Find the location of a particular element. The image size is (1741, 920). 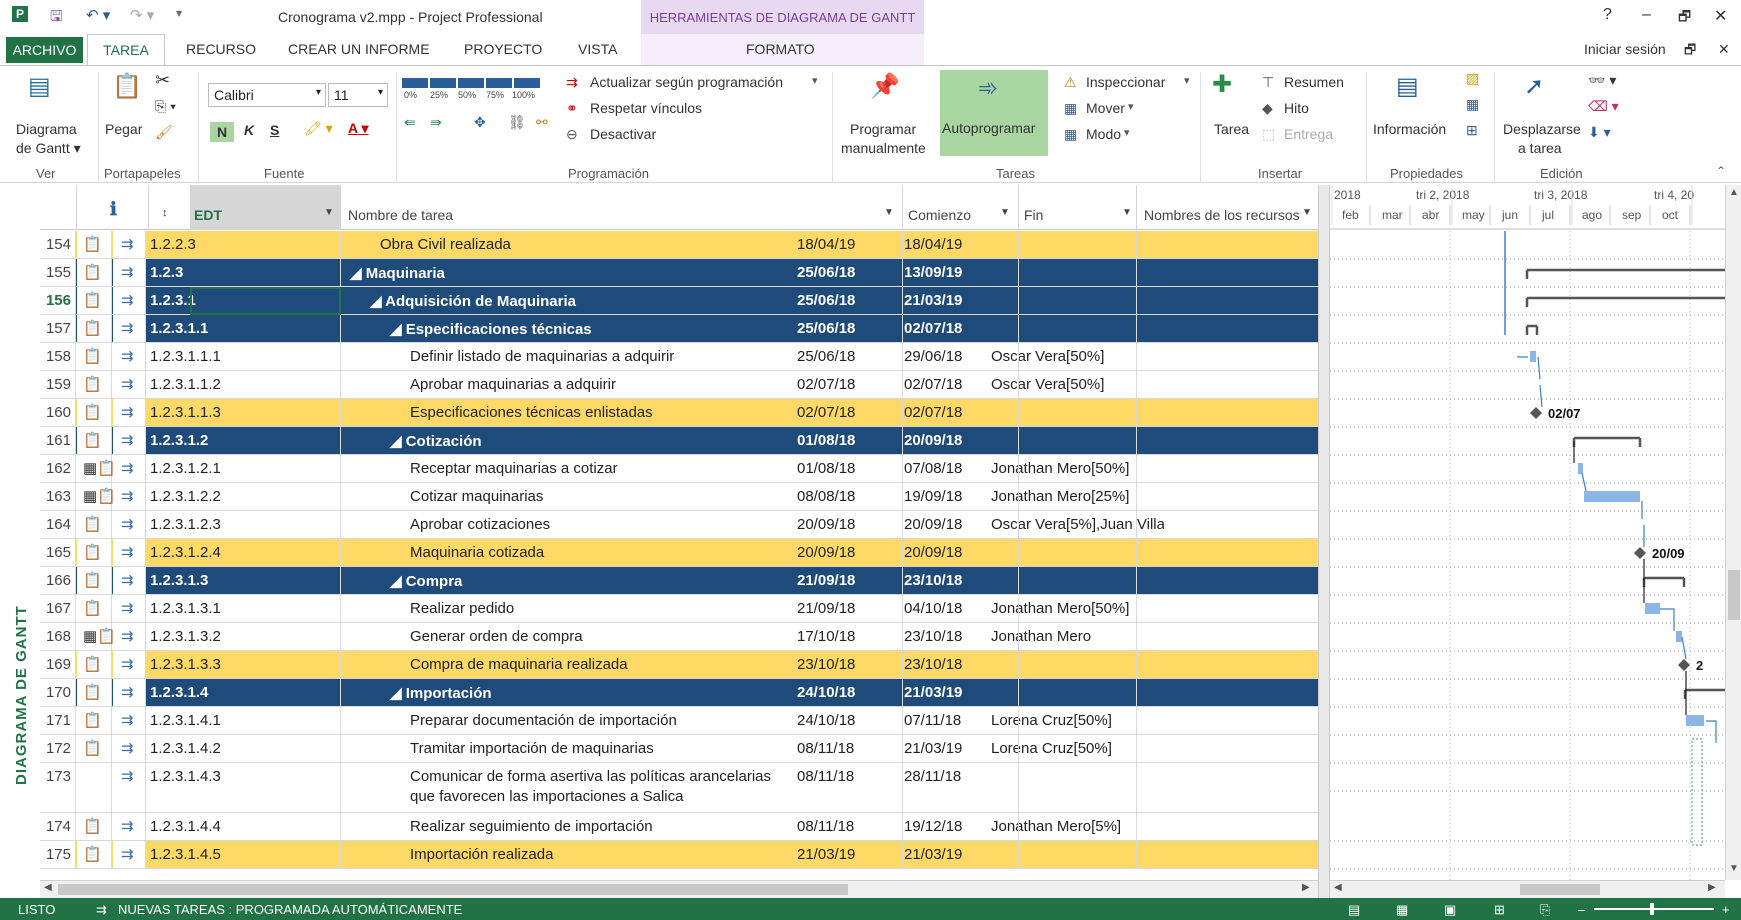

task-name-cell: ◢ Maquinaria is located at coordinates (397, 273).